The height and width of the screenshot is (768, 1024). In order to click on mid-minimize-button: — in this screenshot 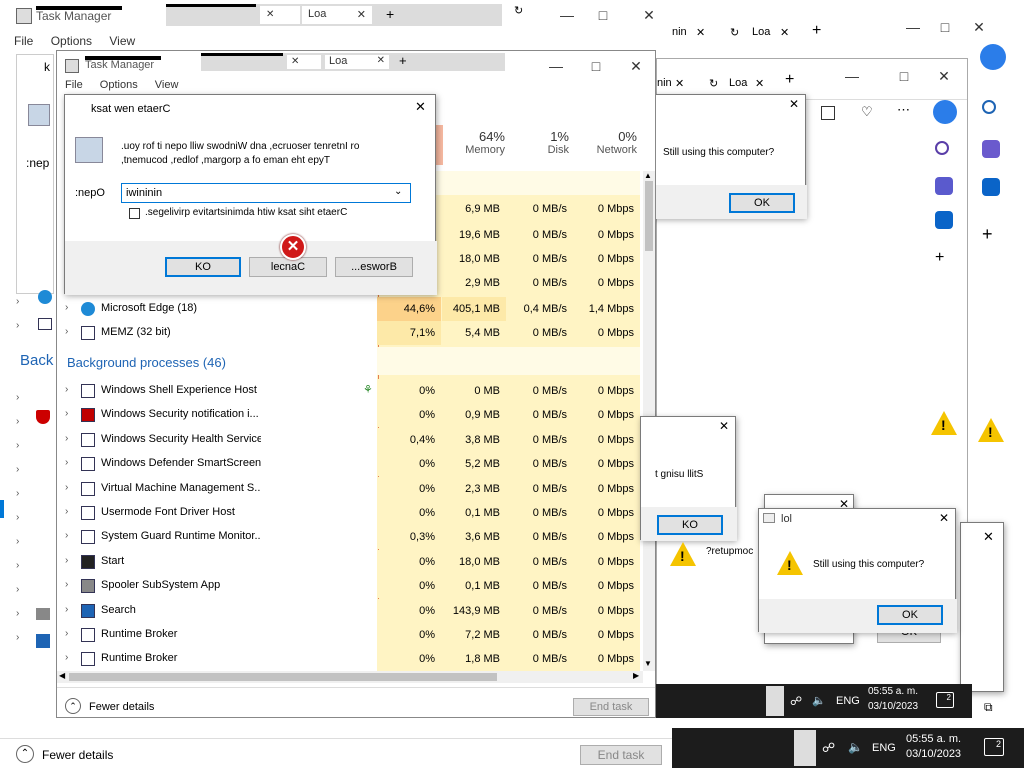, I will do `click(913, 27)`.